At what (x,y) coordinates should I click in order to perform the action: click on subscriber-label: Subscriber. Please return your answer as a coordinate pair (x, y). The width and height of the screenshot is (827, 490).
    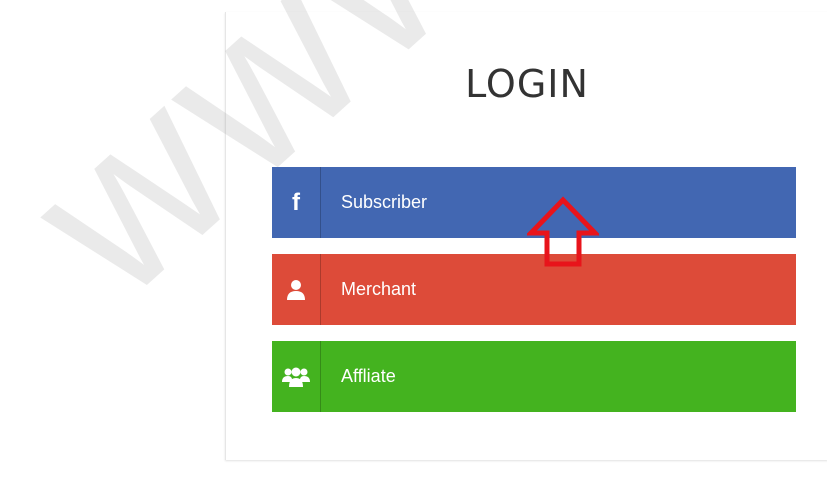
    Looking at the image, I should click on (384, 202).